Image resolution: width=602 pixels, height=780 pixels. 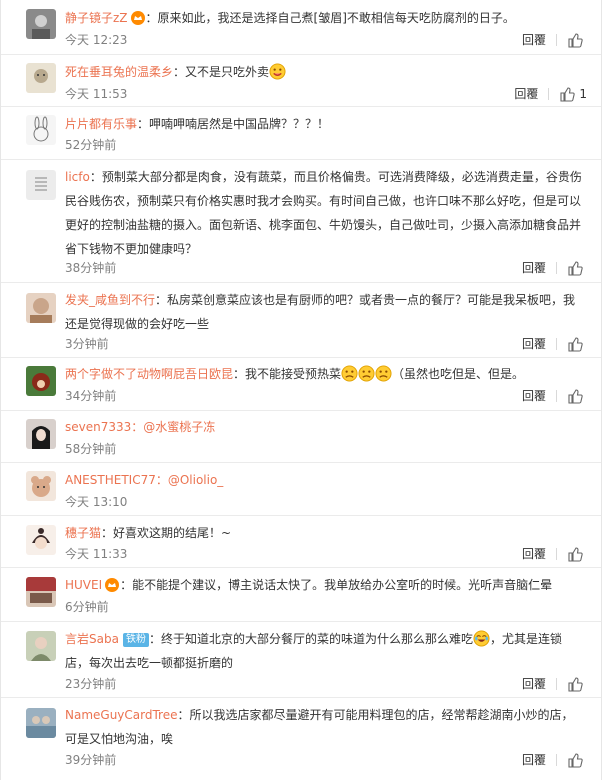 I want to click on comment-text: ：原来如此，我还是选择自己煮[皱眉]不敢相信每天吃防腐剂的日子。, so click(x=330, y=18).